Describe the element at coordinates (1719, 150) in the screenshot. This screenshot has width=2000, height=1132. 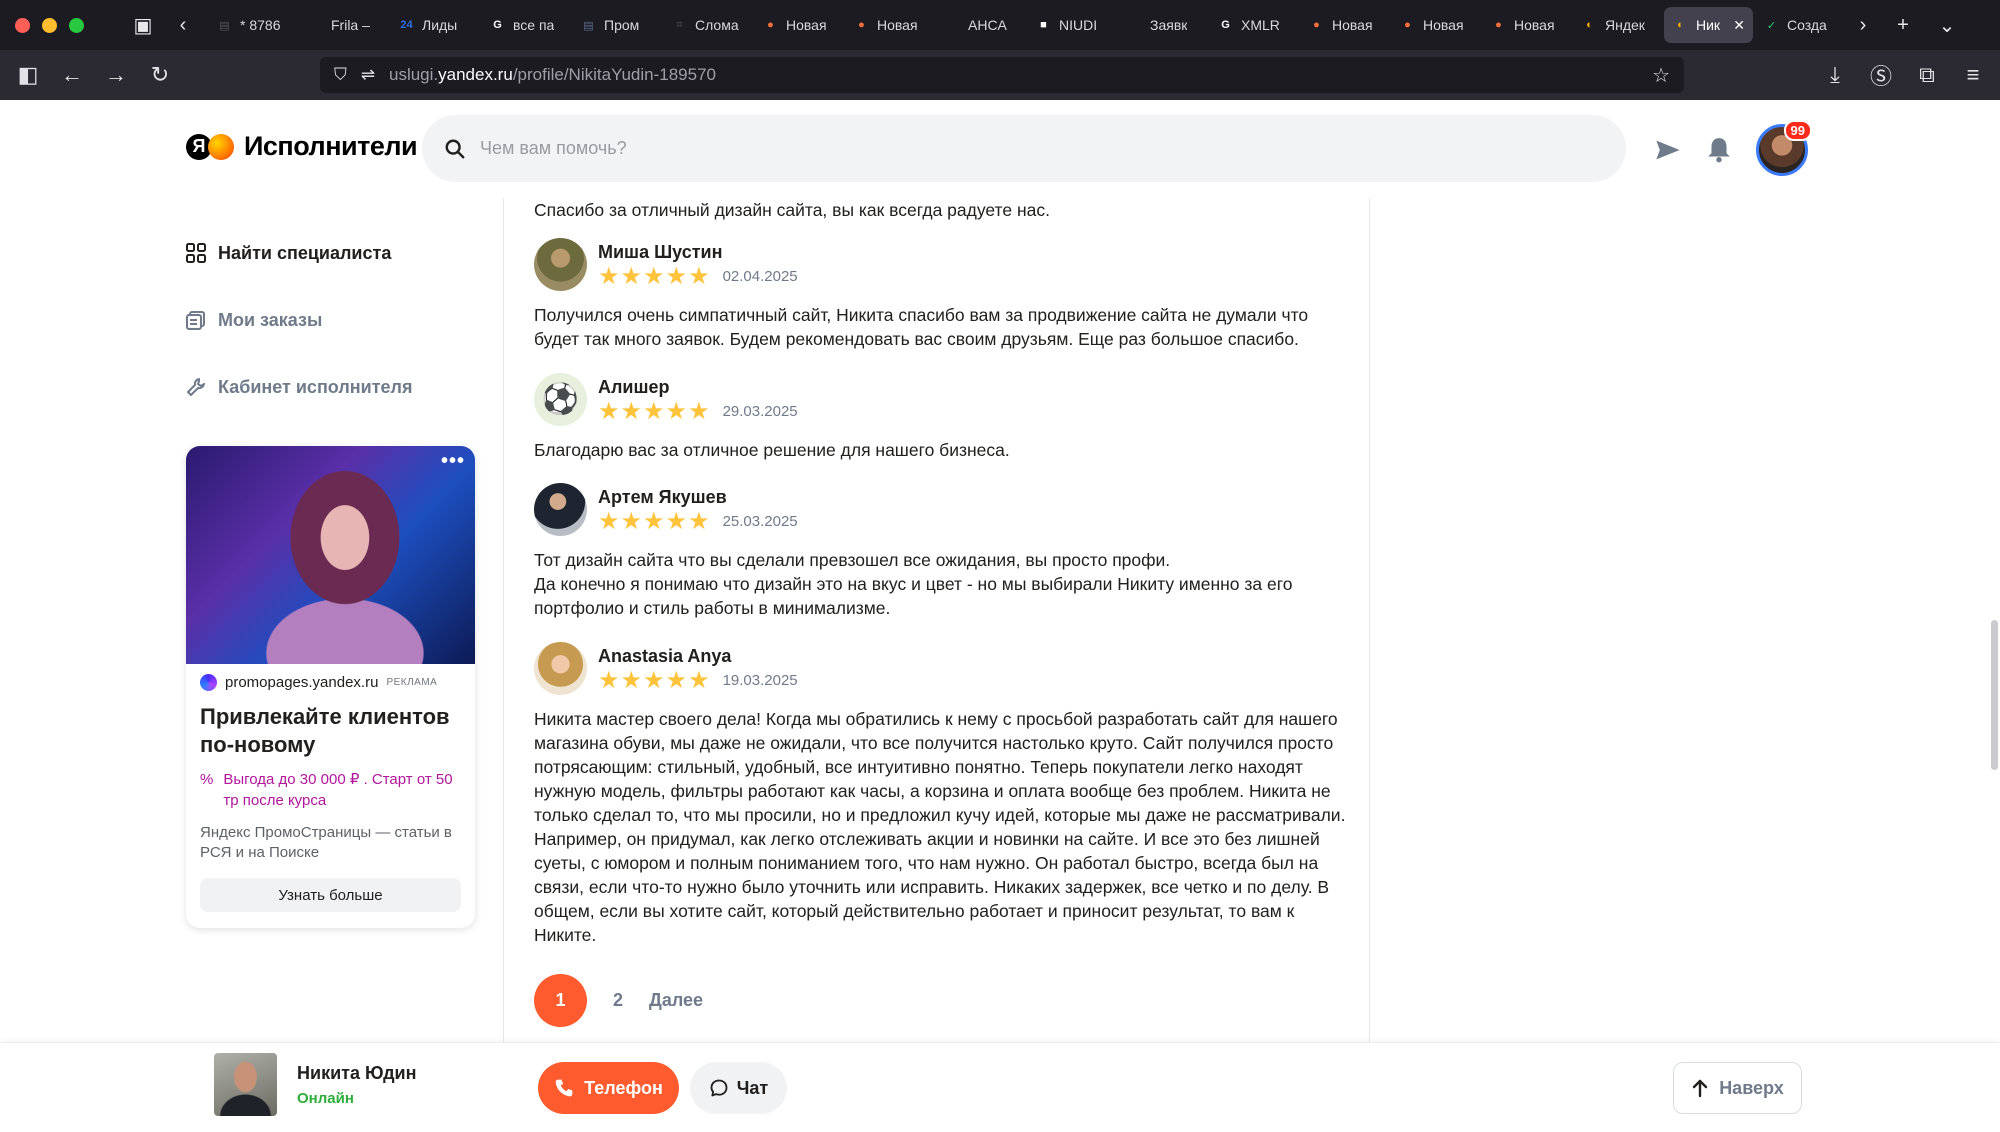
I see `bell-icon` at that location.